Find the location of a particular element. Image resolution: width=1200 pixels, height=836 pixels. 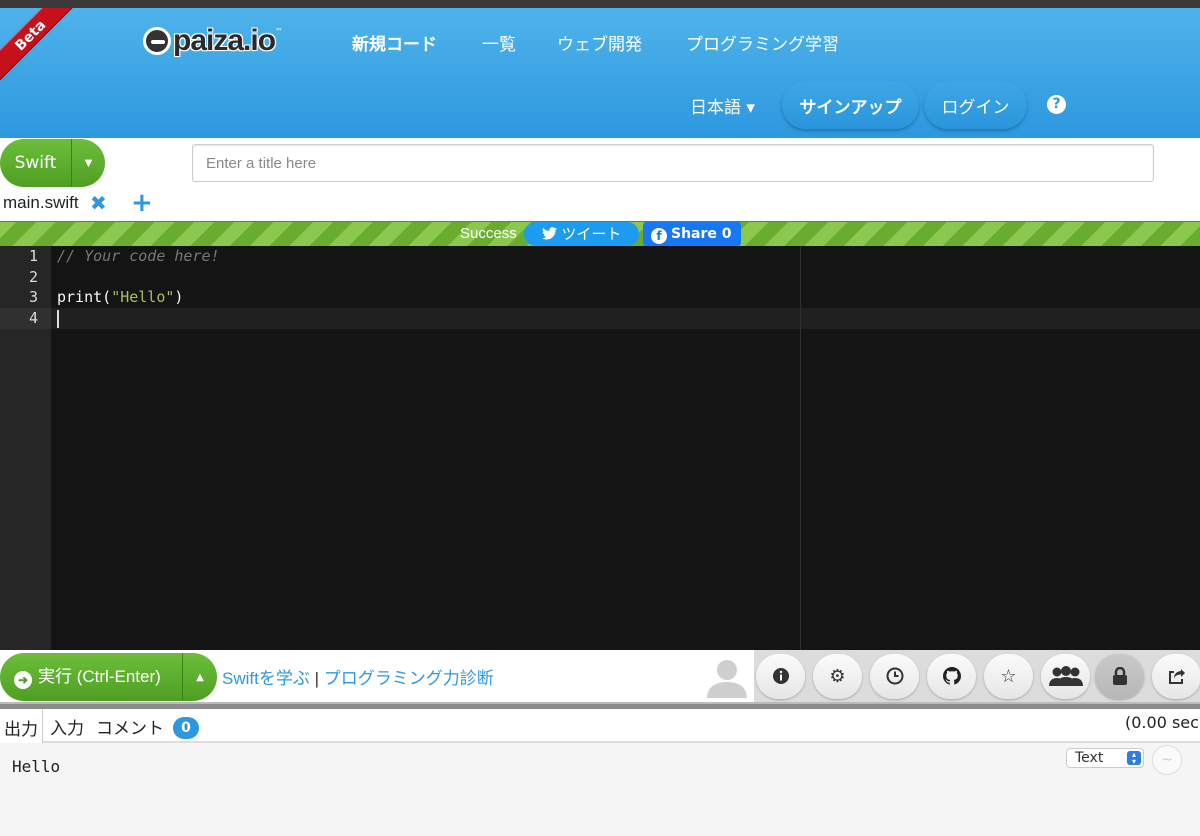

comment-count-badge: 0 is located at coordinates (186, 728).